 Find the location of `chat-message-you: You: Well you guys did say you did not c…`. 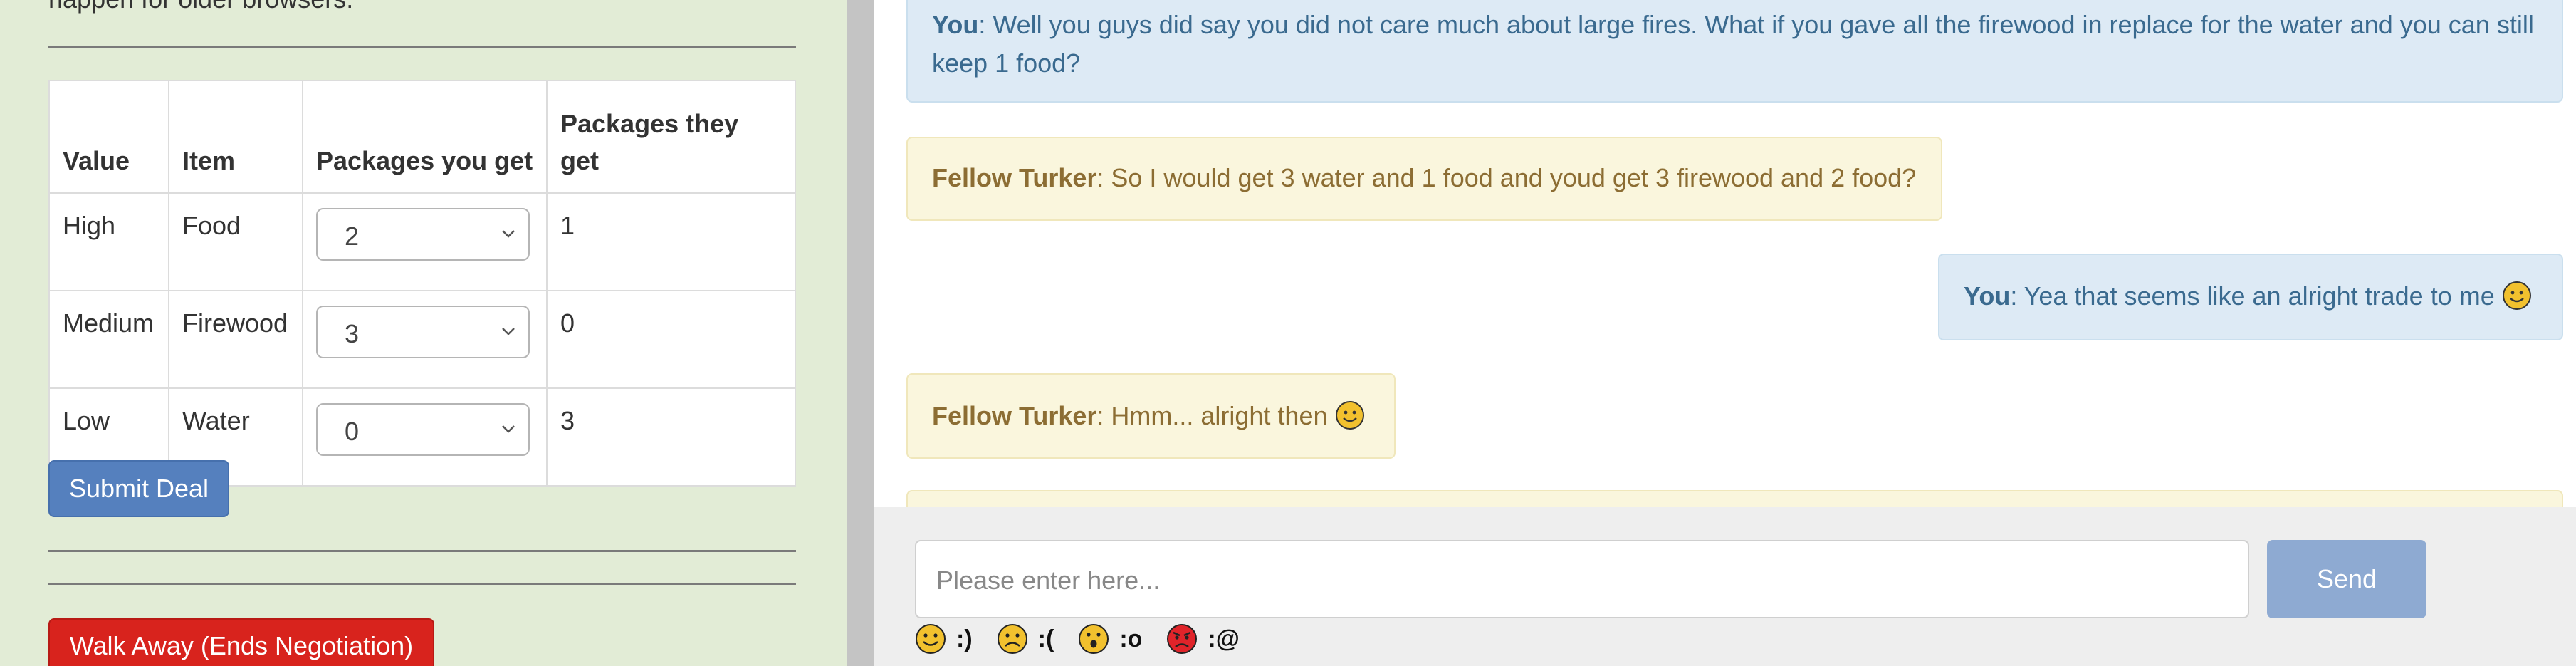

chat-message-you: You: Well you guys did say you did not c… is located at coordinates (1734, 51).